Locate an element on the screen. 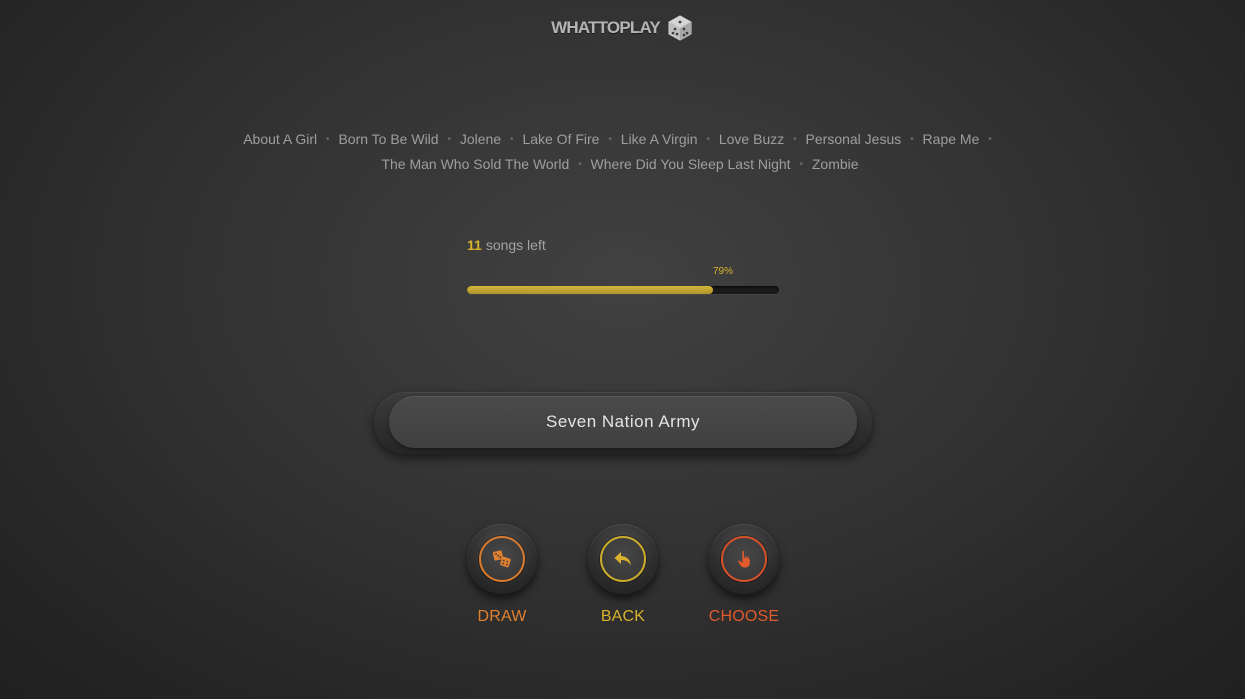 The height and width of the screenshot is (699, 1245). songs-left-count: 11 is located at coordinates (474, 245).